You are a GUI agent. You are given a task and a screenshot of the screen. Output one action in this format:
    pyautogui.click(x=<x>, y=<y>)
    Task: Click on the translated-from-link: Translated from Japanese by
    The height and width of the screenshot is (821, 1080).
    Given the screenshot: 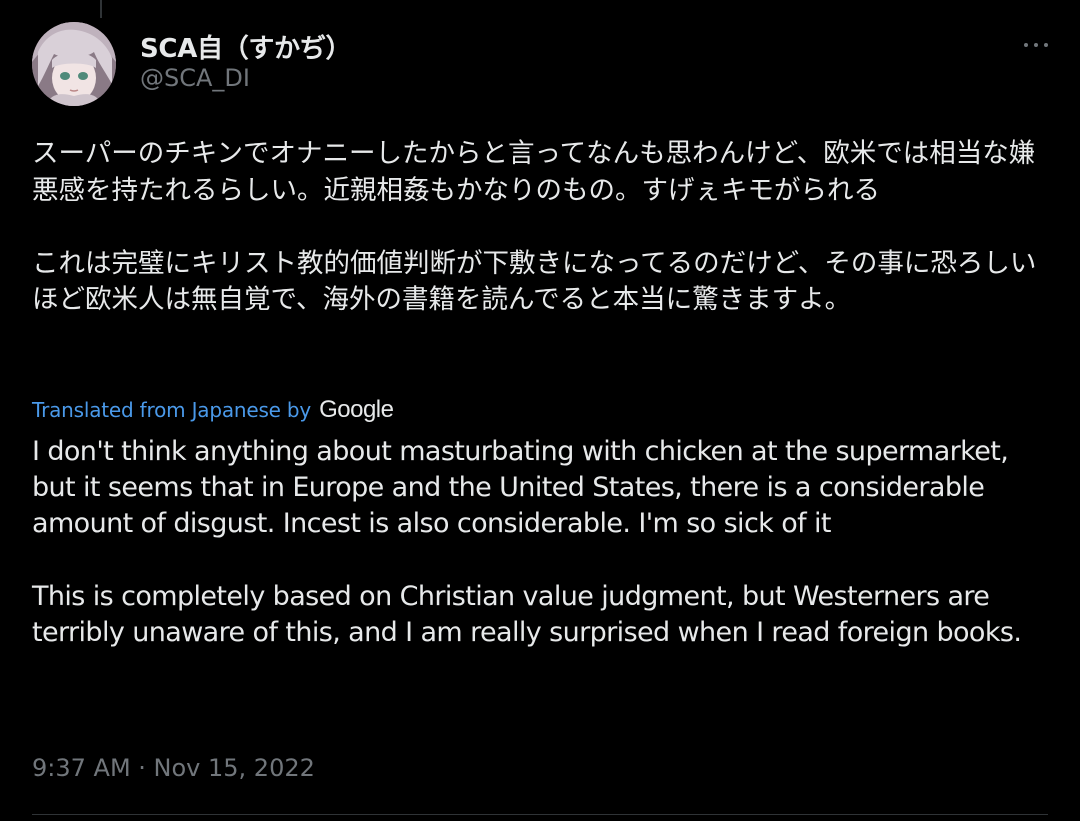 What is the action you would take?
    pyautogui.click(x=171, y=410)
    